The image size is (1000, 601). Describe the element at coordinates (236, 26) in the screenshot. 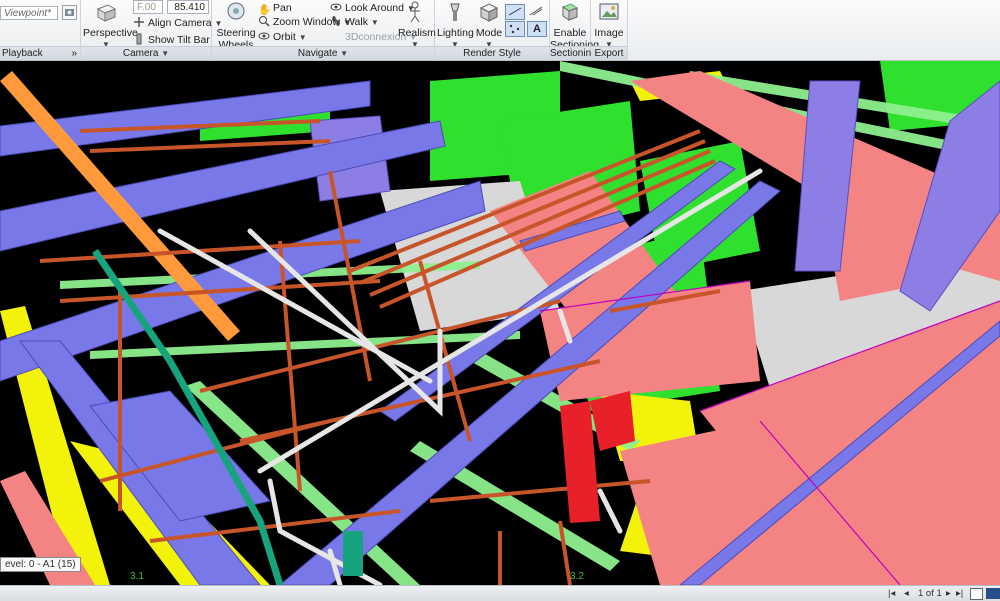

I see `steering-wheels-button: Steering Wheels` at that location.